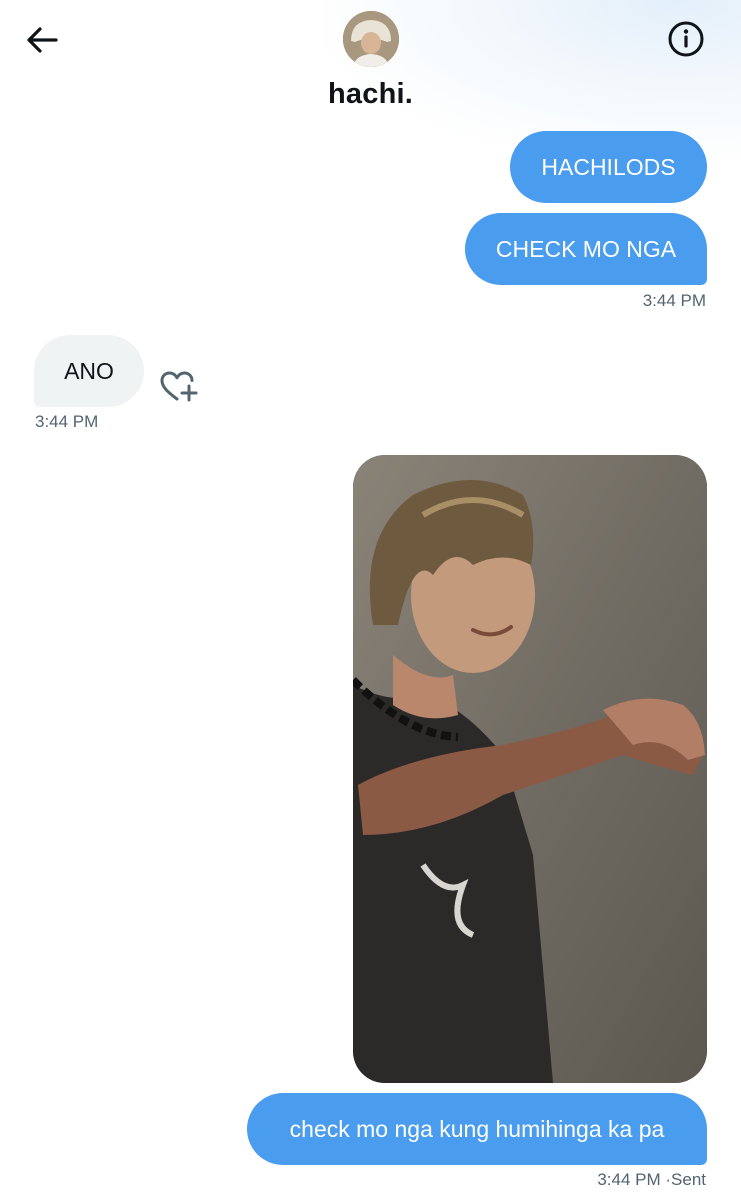 The width and height of the screenshot is (741, 1200). I want to click on message-text: ANO, so click(89, 370).